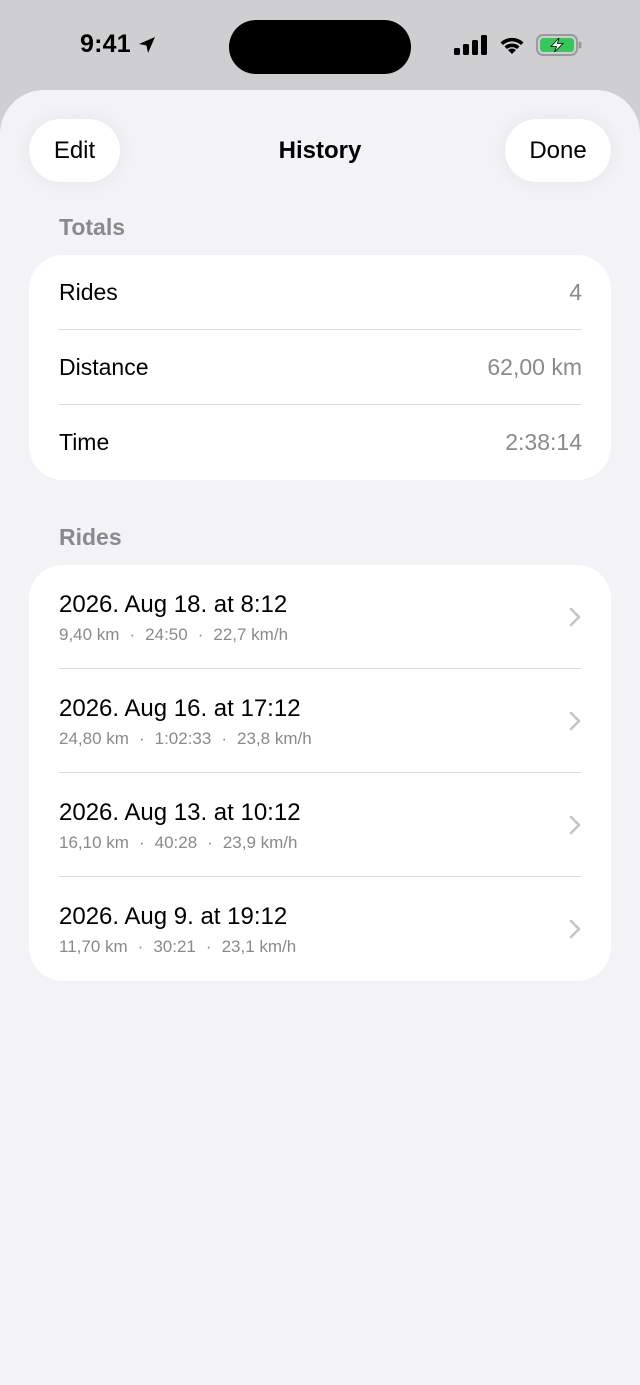 The width and height of the screenshot is (640, 1385). What do you see at coordinates (320, 292) in the screenshot?
I see `totals-row-rides: Rides 4` at bounding box center [320, 292].